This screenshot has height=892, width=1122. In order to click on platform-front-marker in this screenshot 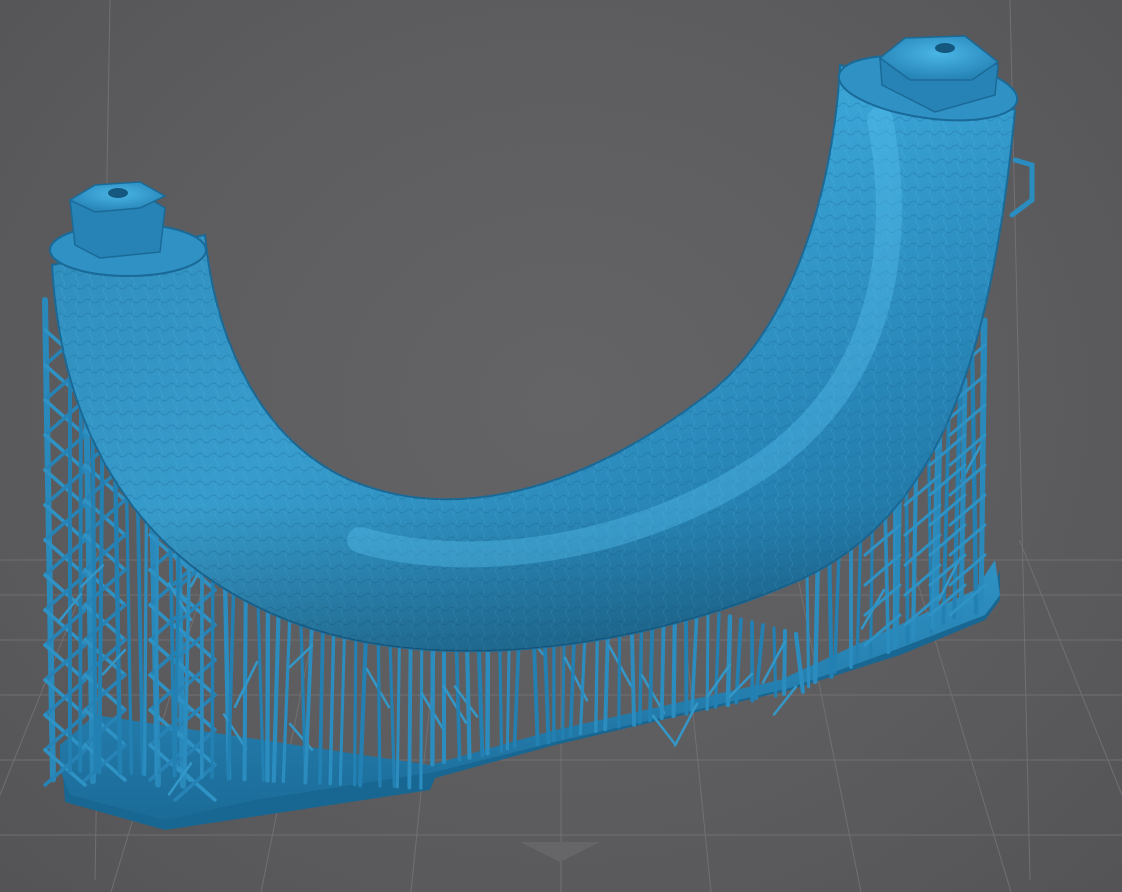, I will do `click(560, 852)`.